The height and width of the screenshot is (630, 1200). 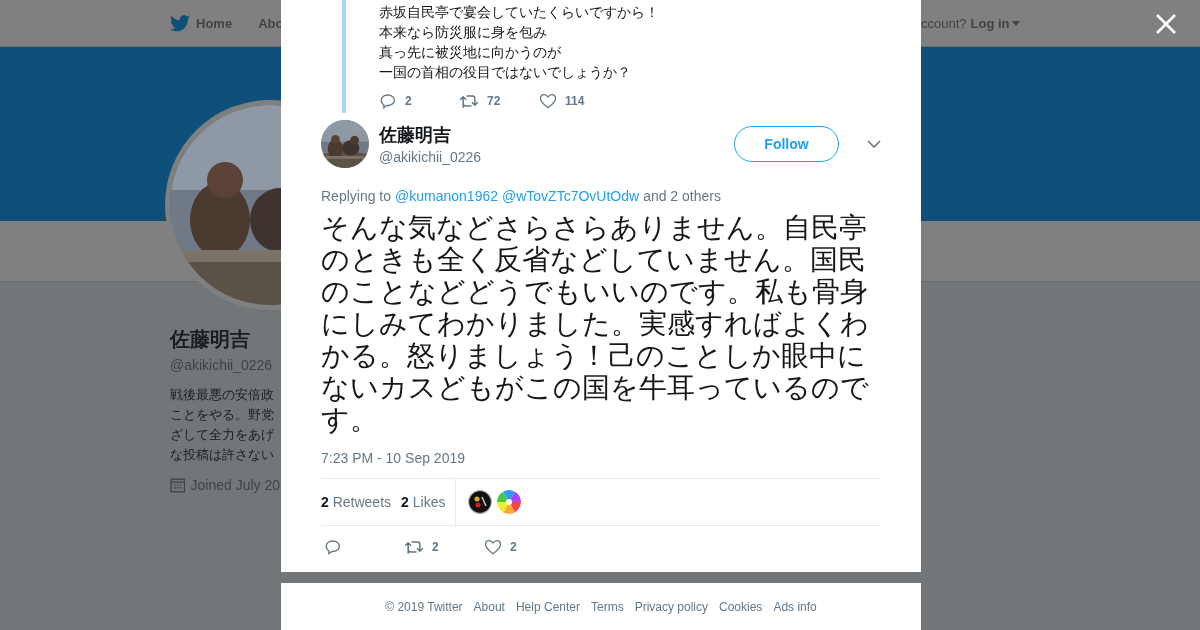 I want to click on avatar-icon, so click(x=480, y=502).